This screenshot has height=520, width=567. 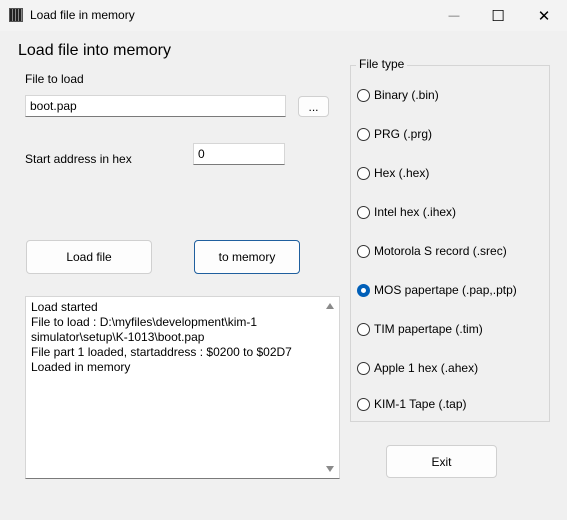 I want to click on maximize-button: ☐, so click(x=498, y=15).